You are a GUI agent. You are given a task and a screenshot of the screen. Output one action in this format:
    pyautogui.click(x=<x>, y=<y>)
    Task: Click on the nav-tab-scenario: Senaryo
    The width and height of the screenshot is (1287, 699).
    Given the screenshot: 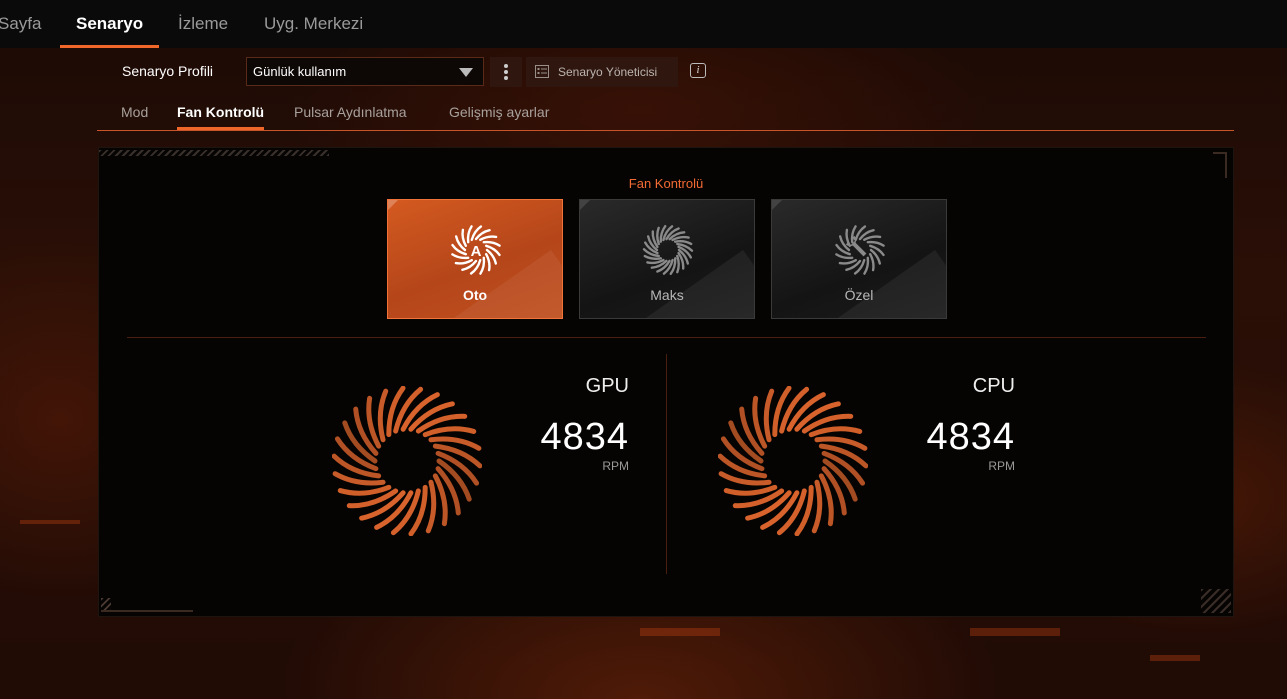 What is the action you would take?
    pyautogui.click(x=110, y=24)
    